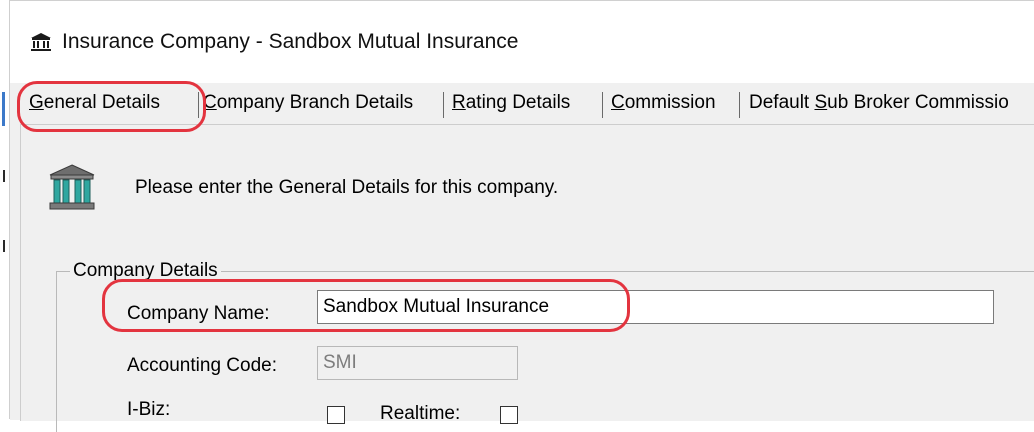 Image resolution: width=1034 pixels, height=432 pixels. Describe the element at coordinates (417, 363) in the screenshot. I see `accounting-code-input: SMI` at that location.